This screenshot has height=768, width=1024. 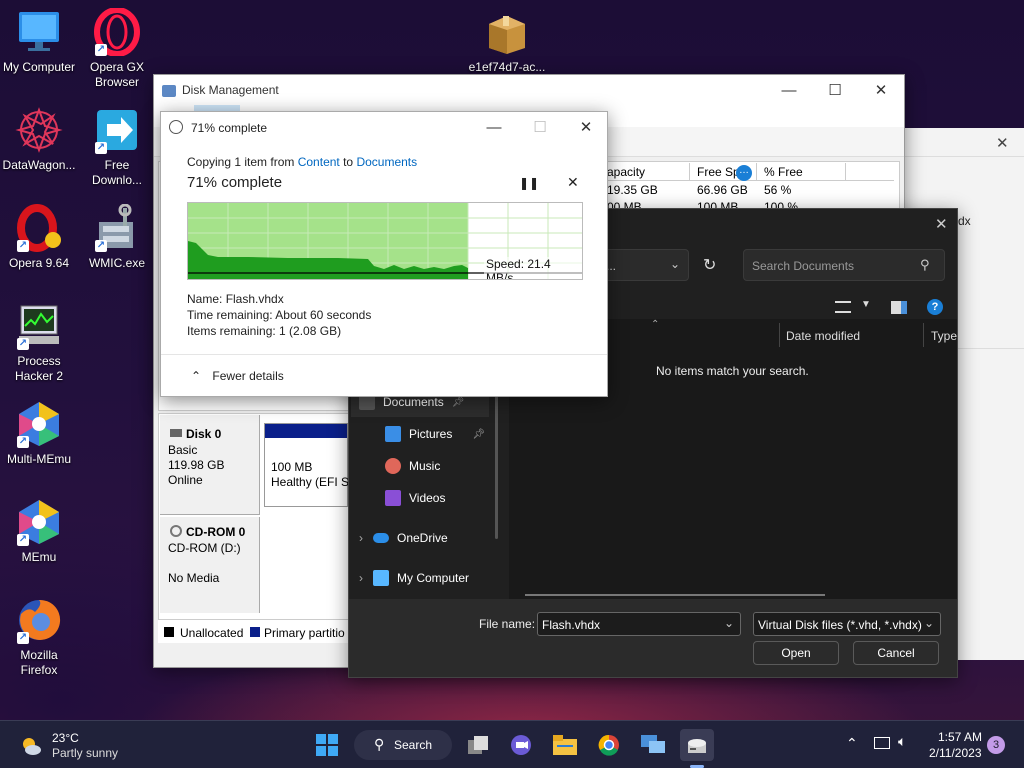 What do you see at coordinates (529, 183) in the screenshot?
I see `pause-button: ❚❚` at bounding box center [529, 183].